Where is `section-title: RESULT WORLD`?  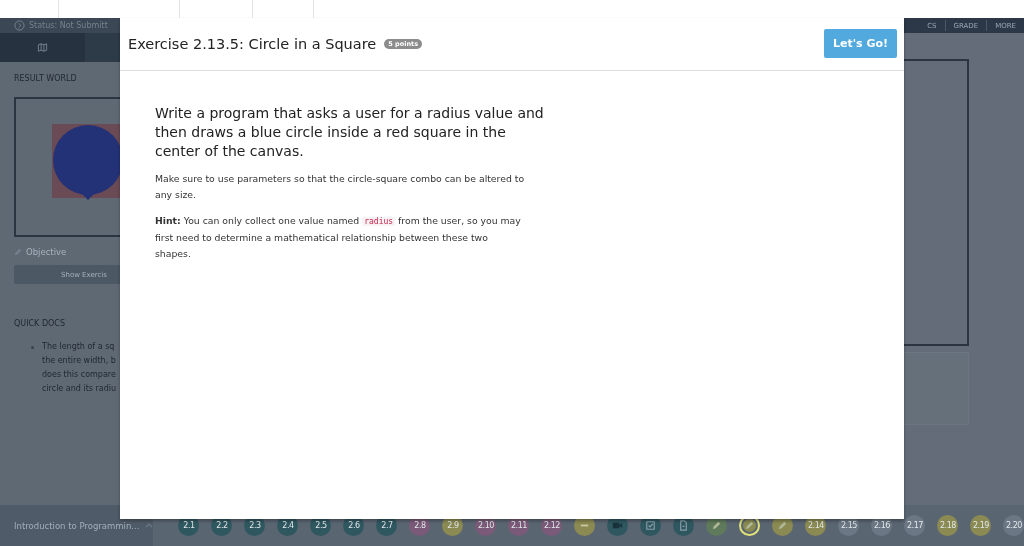
section-title: RESULT WORLD is located at coordinates (46, 78).